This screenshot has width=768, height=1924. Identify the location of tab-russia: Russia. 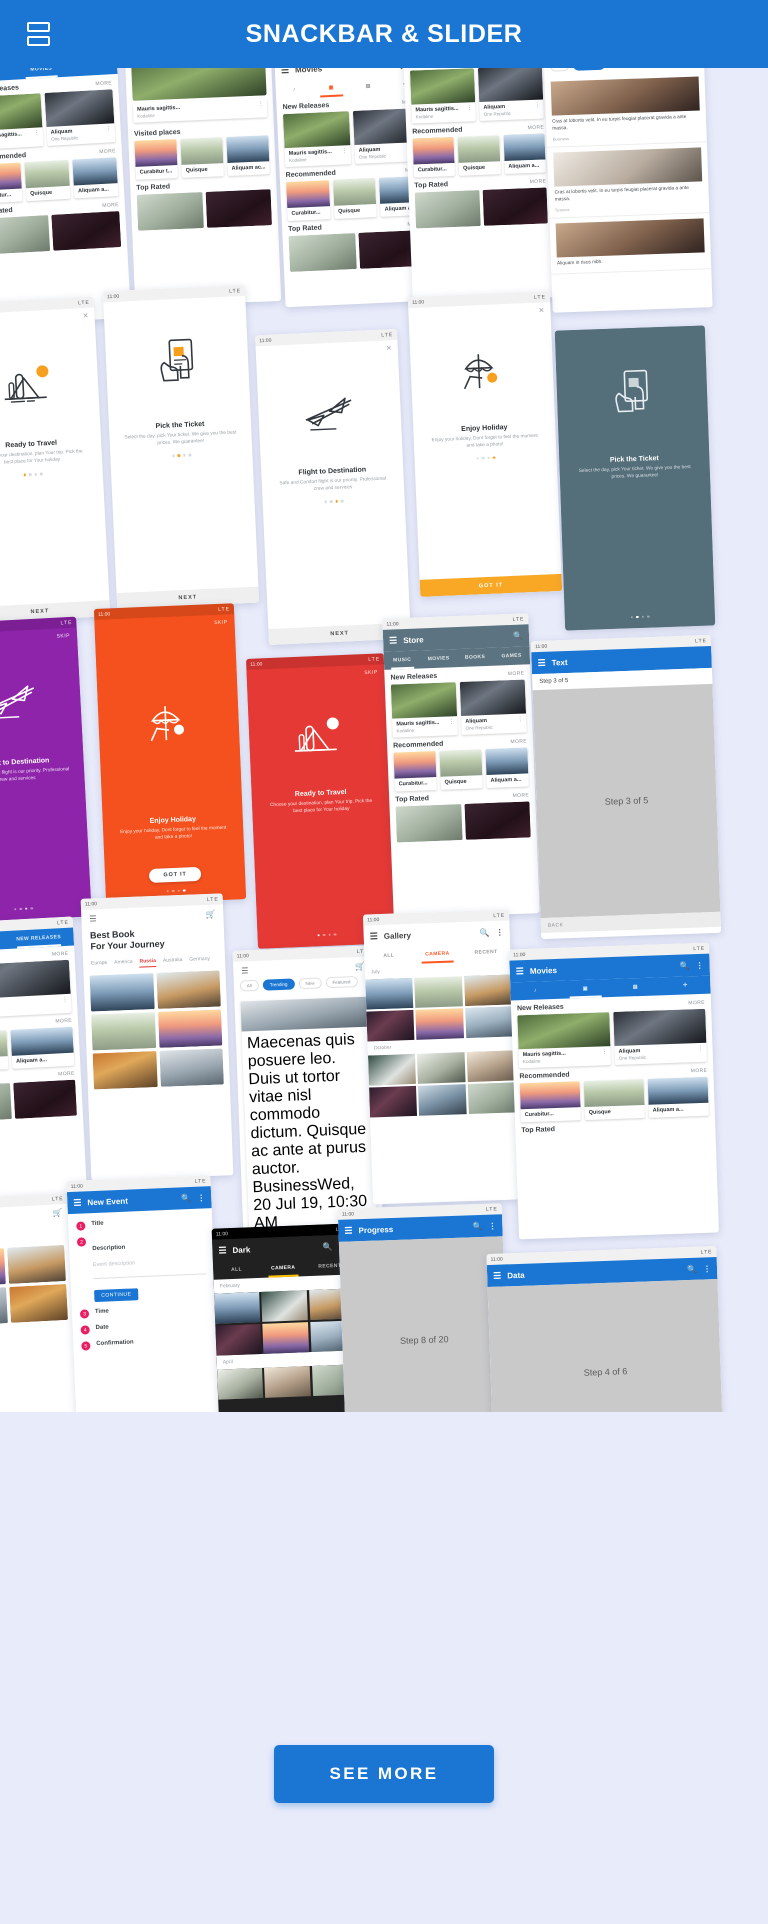
(148, 962).